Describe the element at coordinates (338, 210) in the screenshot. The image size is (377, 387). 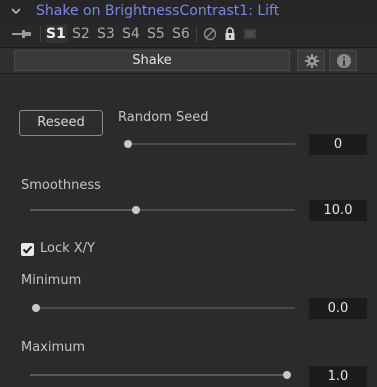
I see `smoothness-value: 10.0` at that location.